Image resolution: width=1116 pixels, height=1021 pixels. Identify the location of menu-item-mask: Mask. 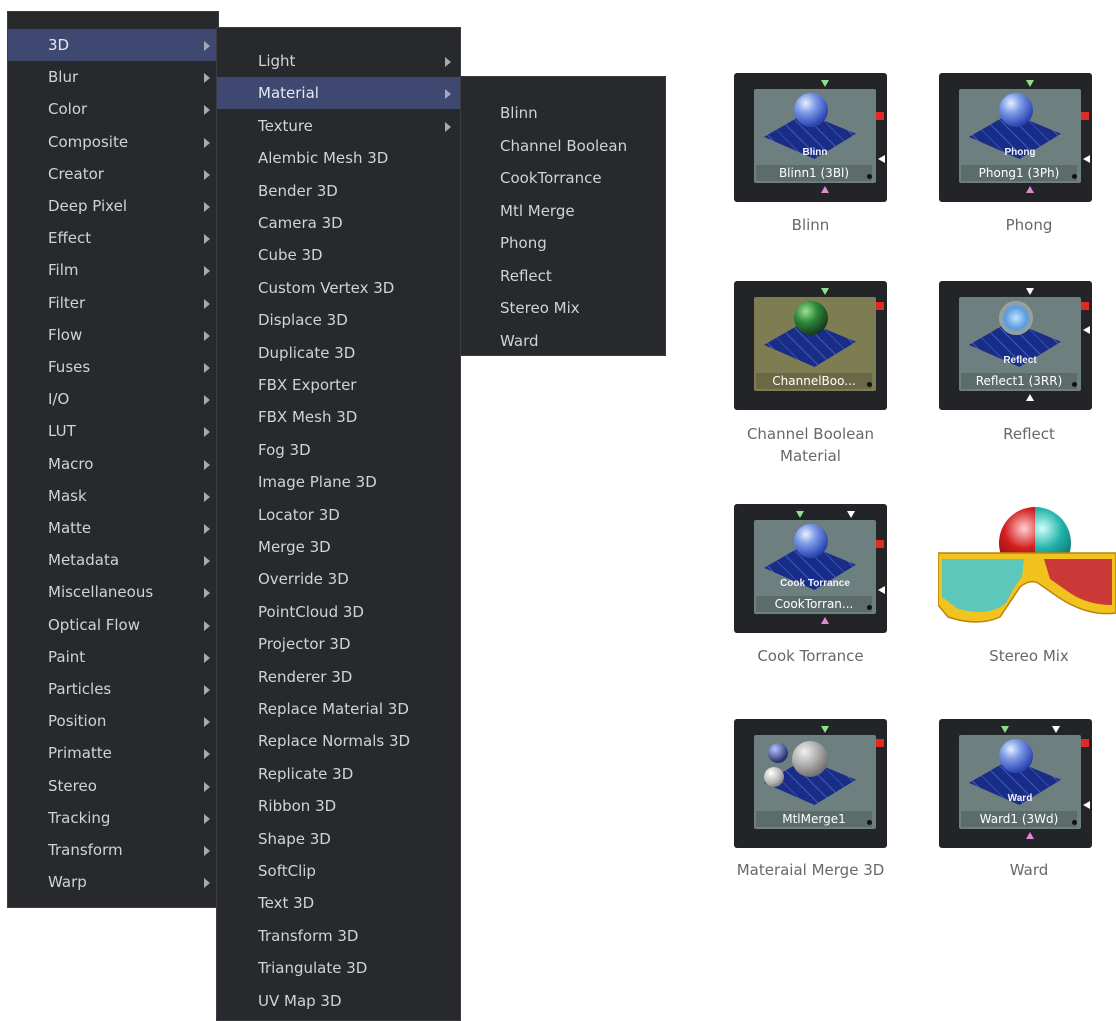
(113, 496).